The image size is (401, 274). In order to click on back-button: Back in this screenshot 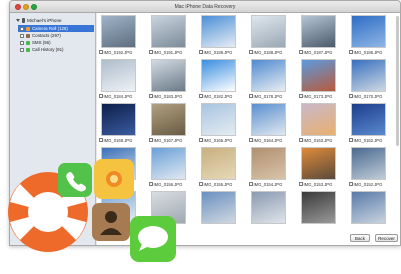, I will do `click(360, 238)`.